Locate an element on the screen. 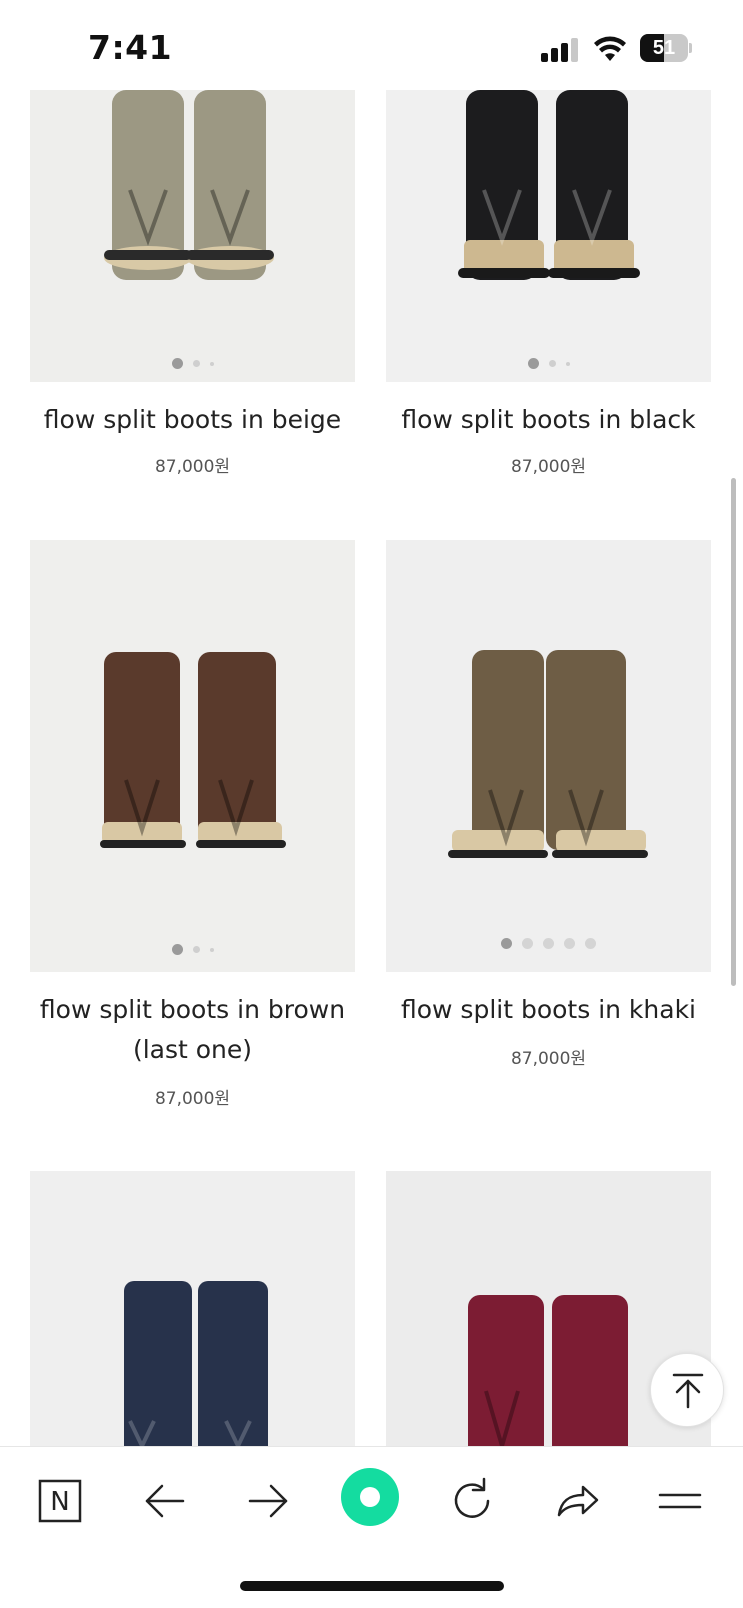 The height and width of the screenshot is (1608, 743). scroll-to-top-button is located at coordinates (687, 1390).